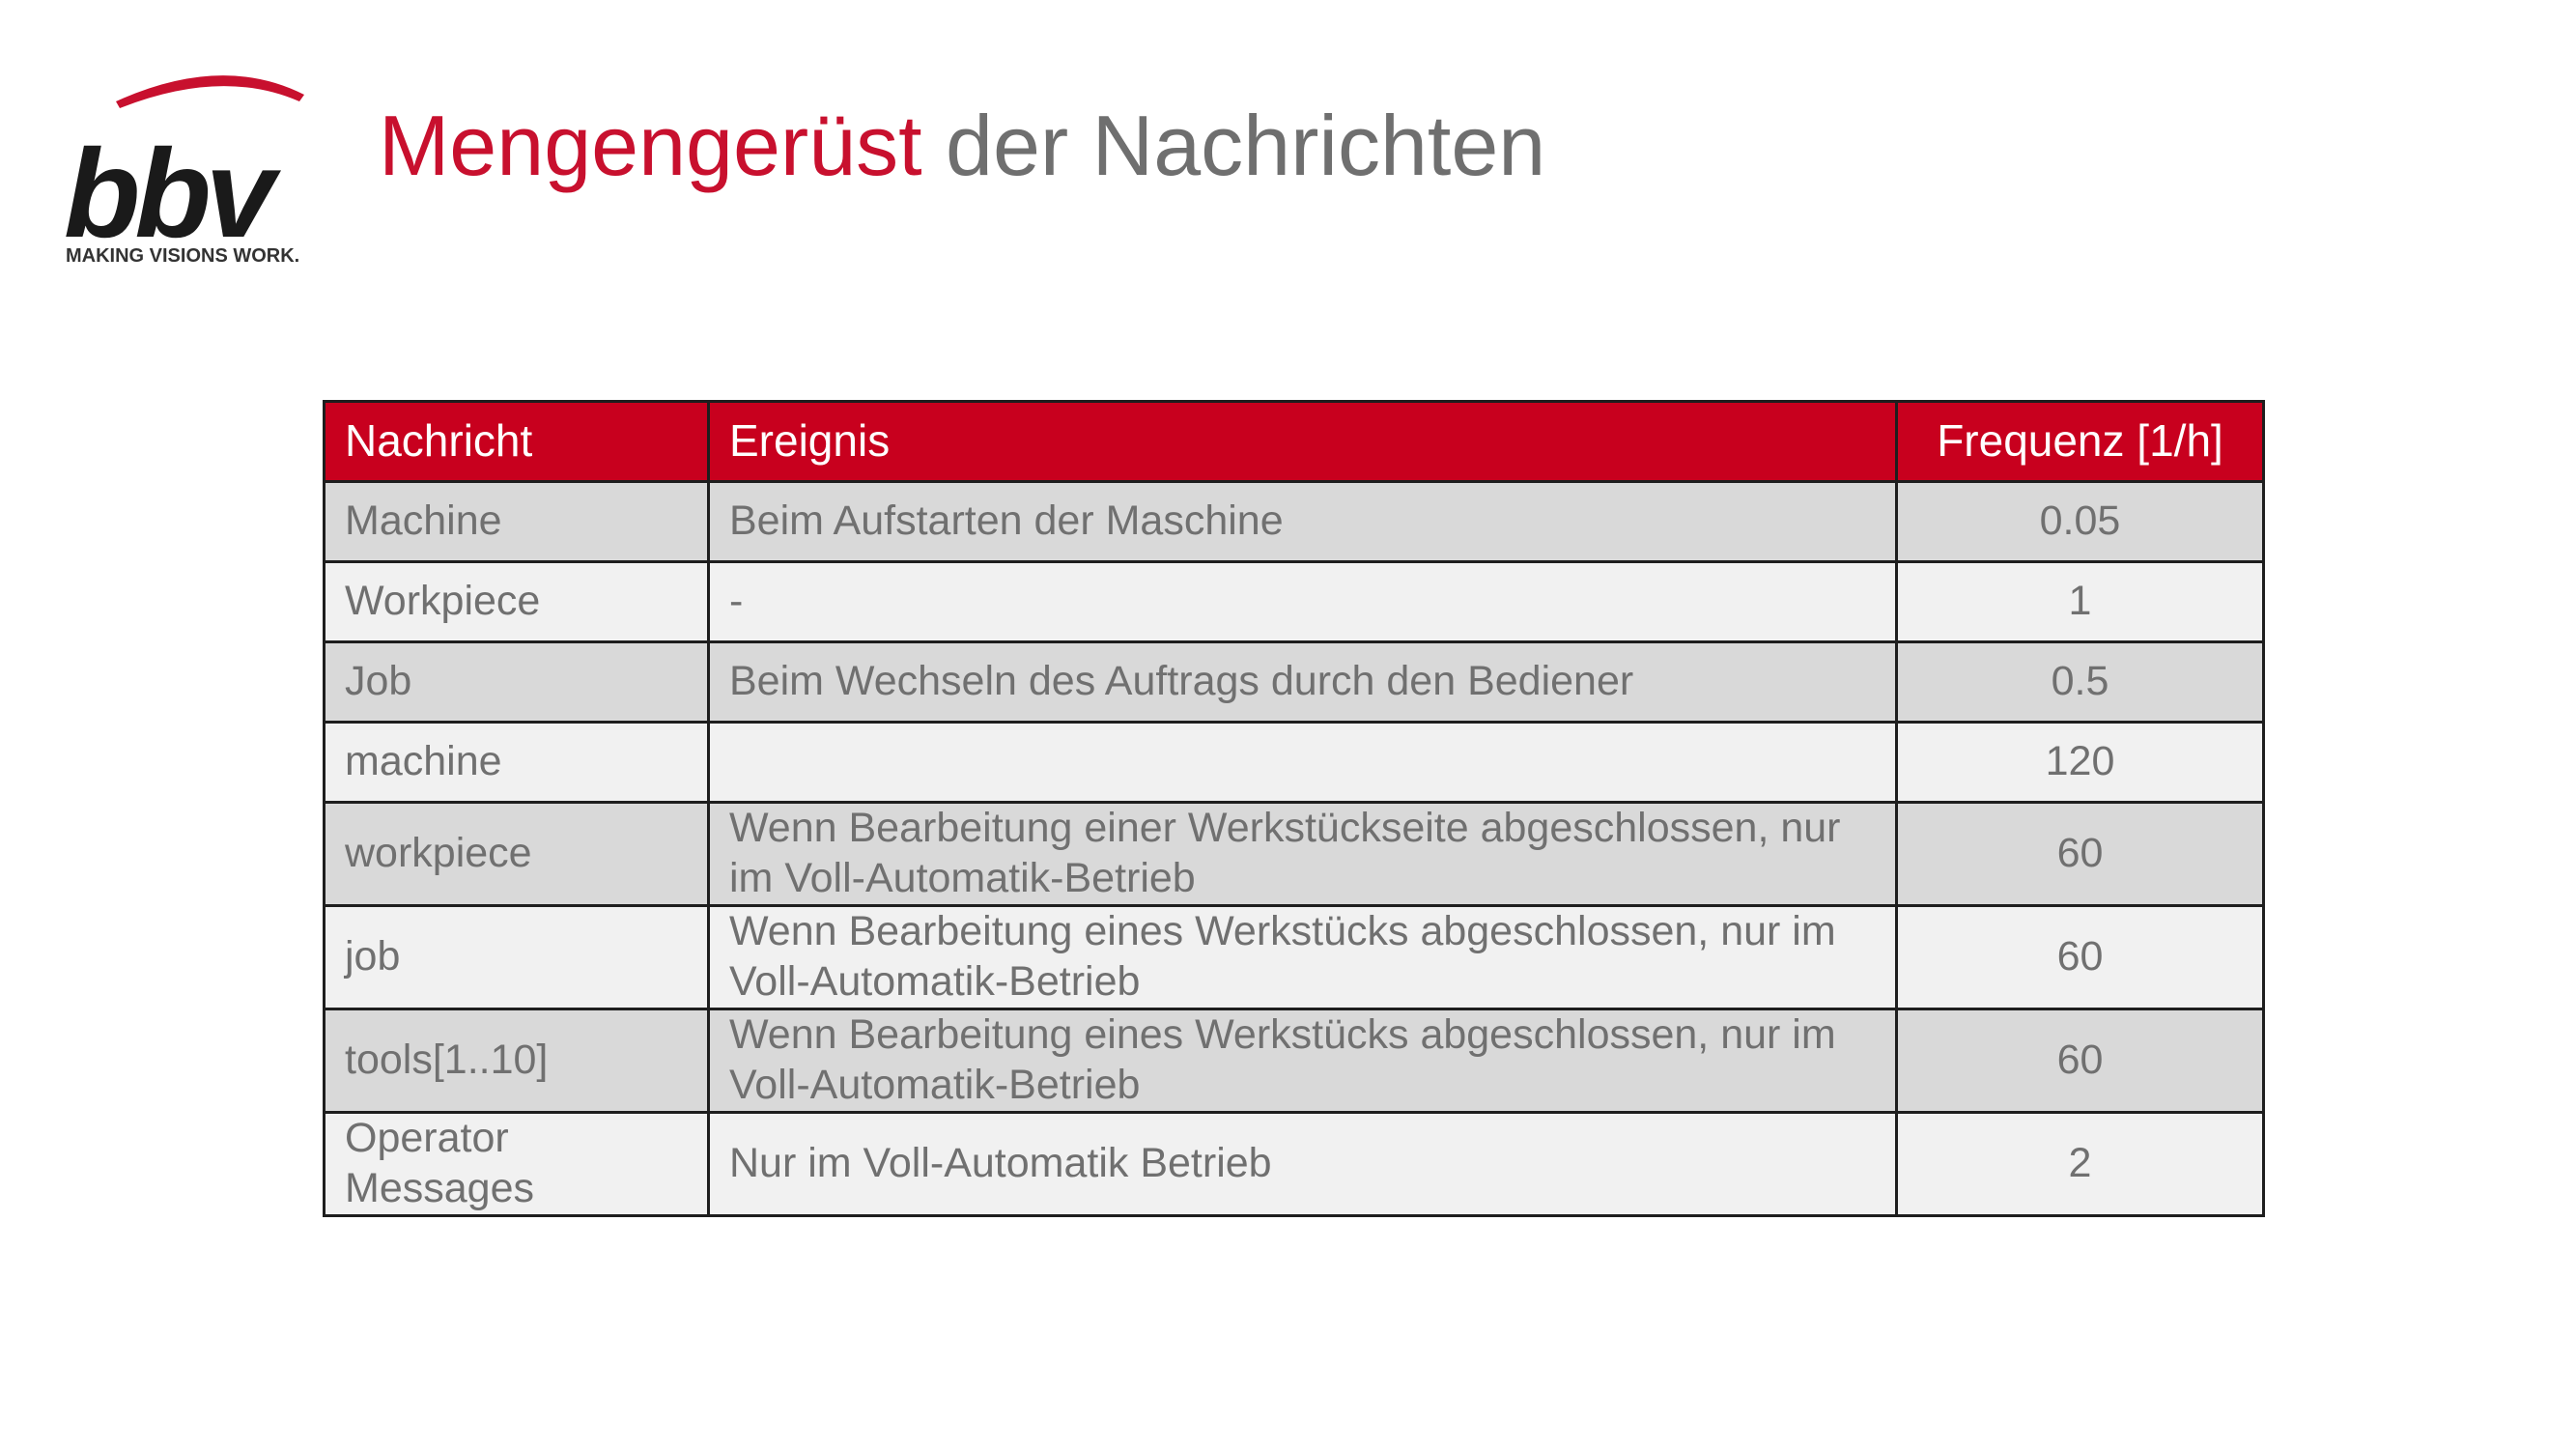  Describe the element at coordinates (516, 441) in the screenshot. I see `header-message: Nachricht` at that location.